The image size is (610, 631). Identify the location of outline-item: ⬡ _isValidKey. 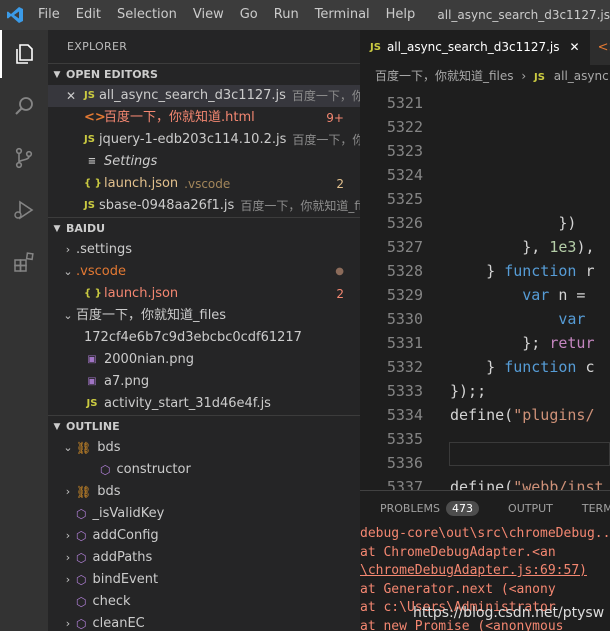
(204, 514).